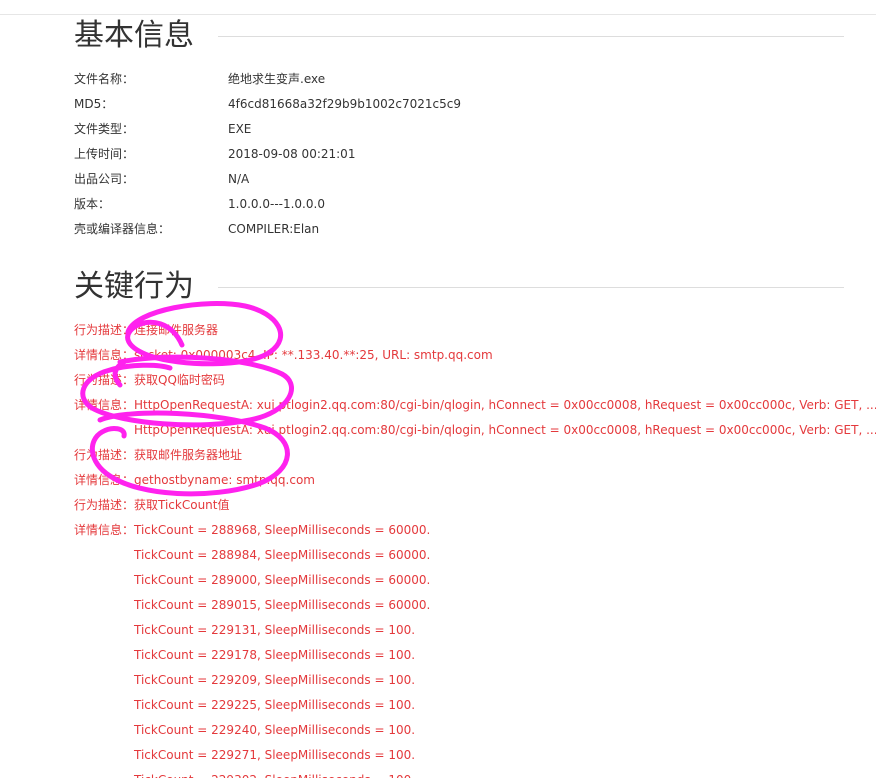  I want to click on info-value: 2018-09-08 00:21:01, so click(292, 154).